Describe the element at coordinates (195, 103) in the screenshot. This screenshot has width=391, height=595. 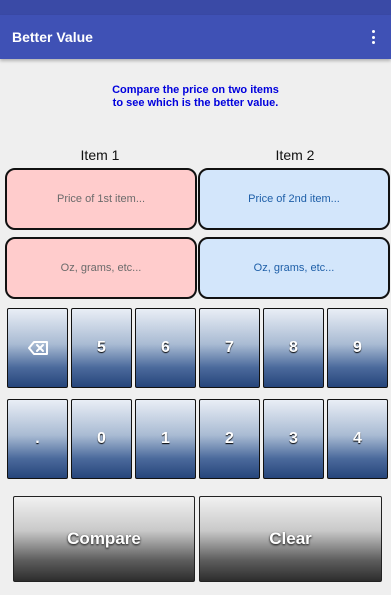
I see `instructions-line-2: to see which is the better value.` at that location.